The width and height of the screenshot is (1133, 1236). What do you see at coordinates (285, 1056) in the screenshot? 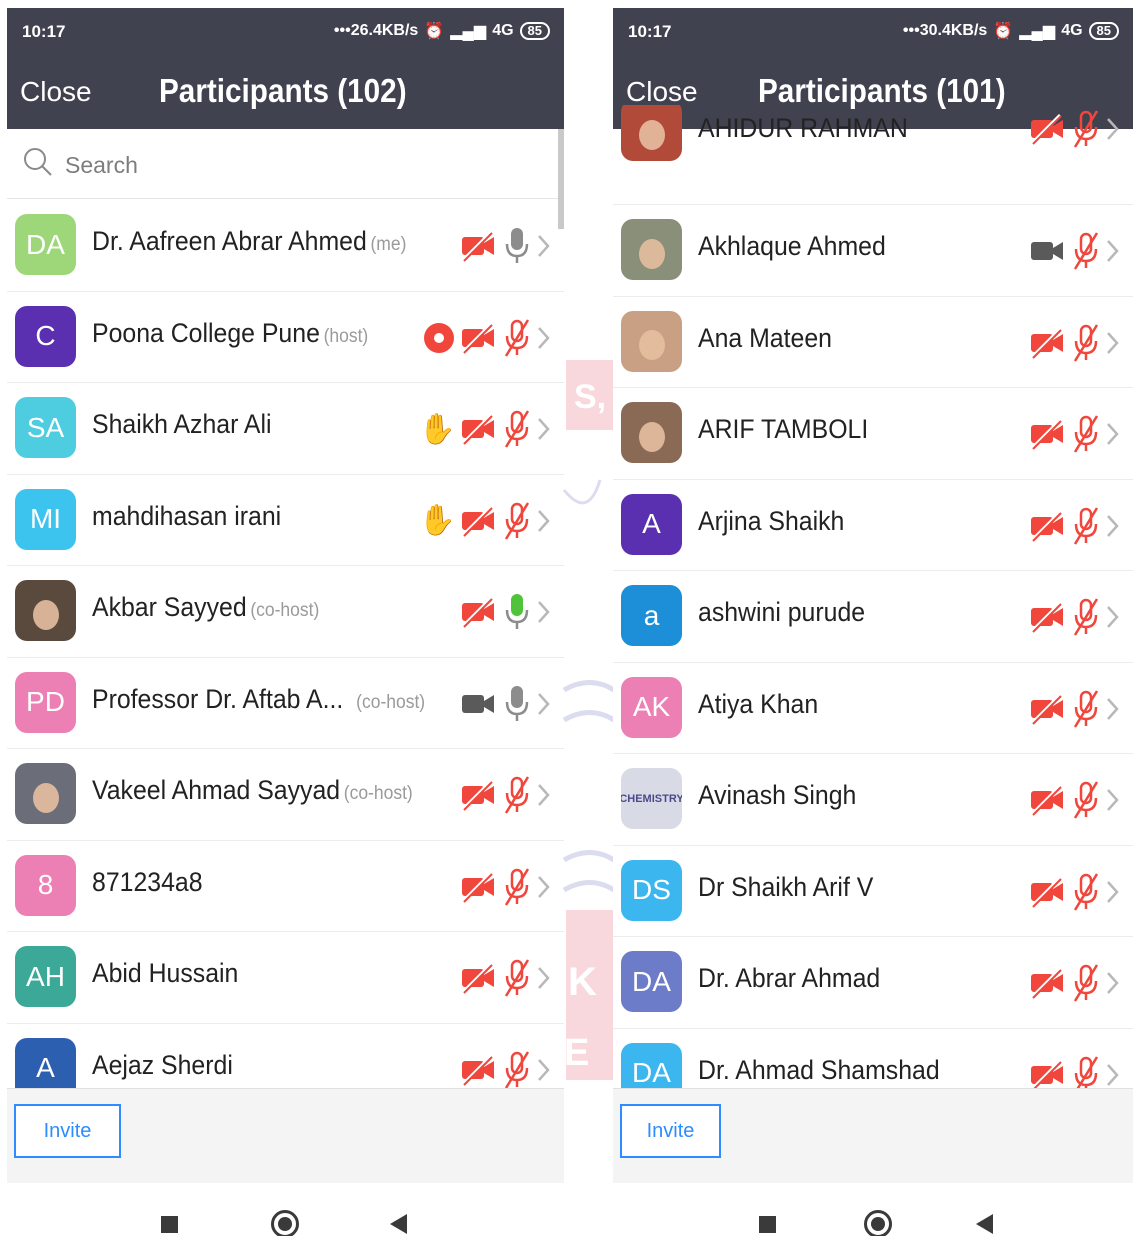
I see `participant-row: A Aejaz Sherdi` at bounding box center [285, 1056].